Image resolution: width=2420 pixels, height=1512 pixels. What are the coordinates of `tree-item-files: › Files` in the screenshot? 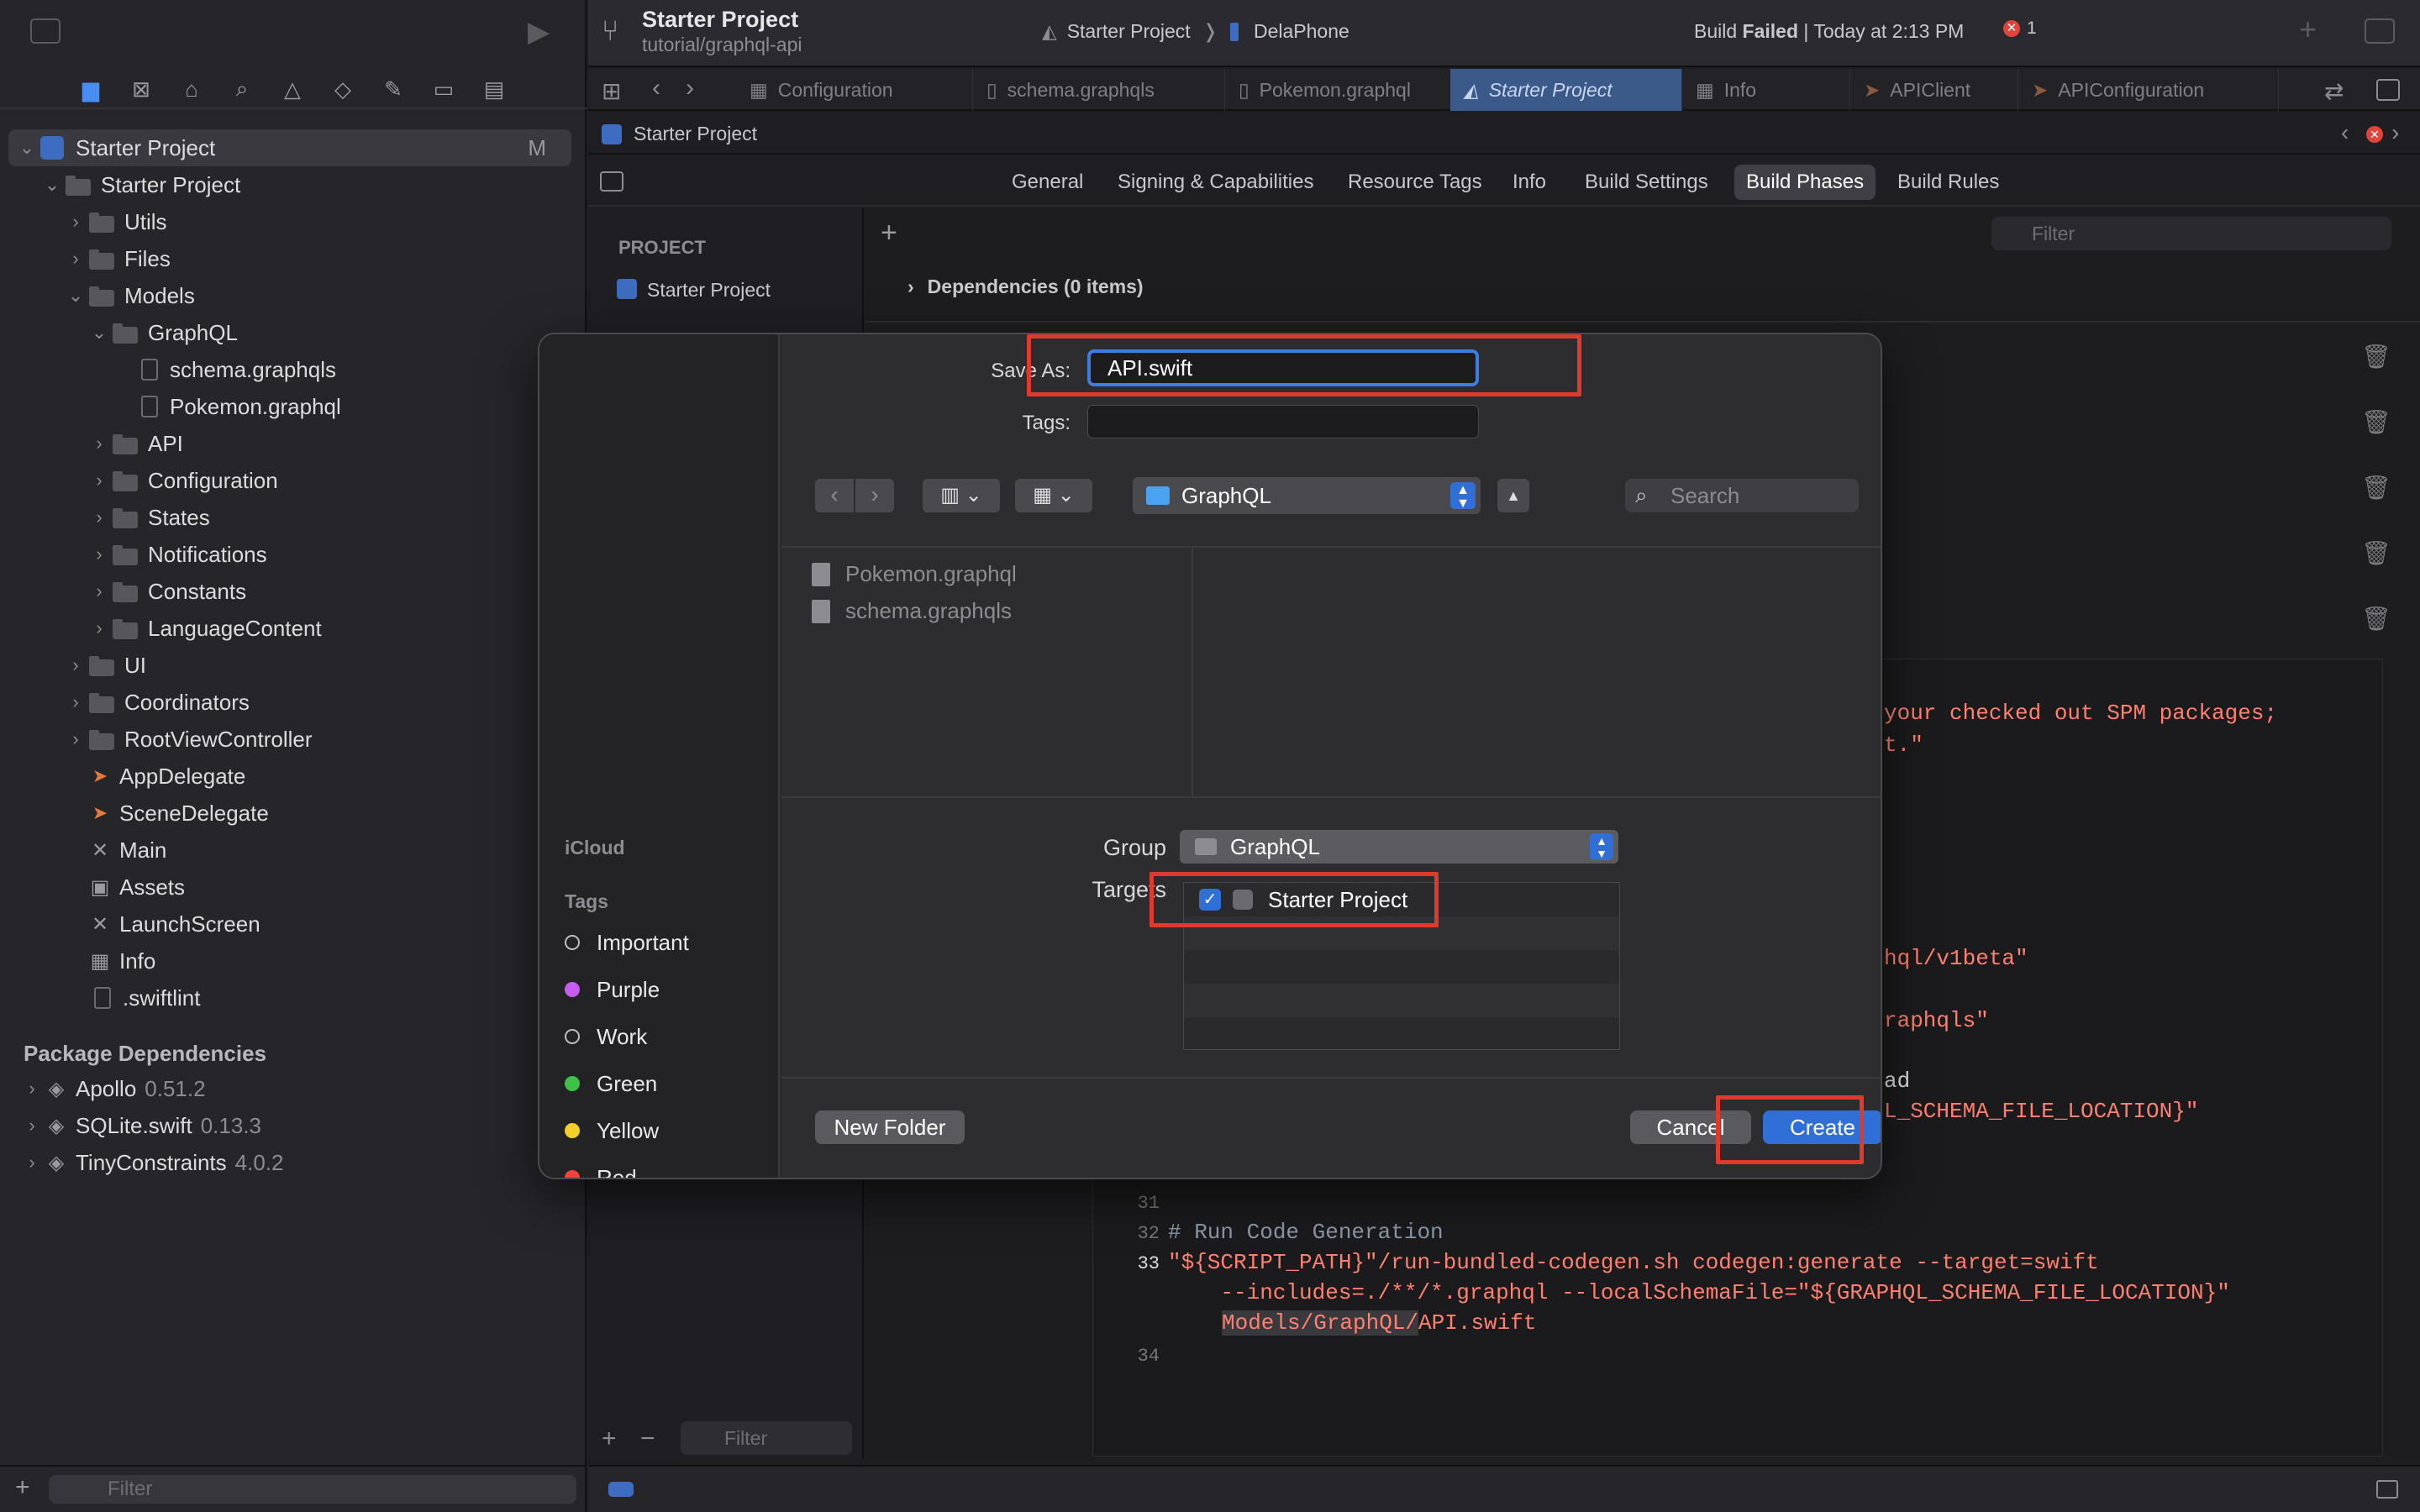 It's located at (118, 258).